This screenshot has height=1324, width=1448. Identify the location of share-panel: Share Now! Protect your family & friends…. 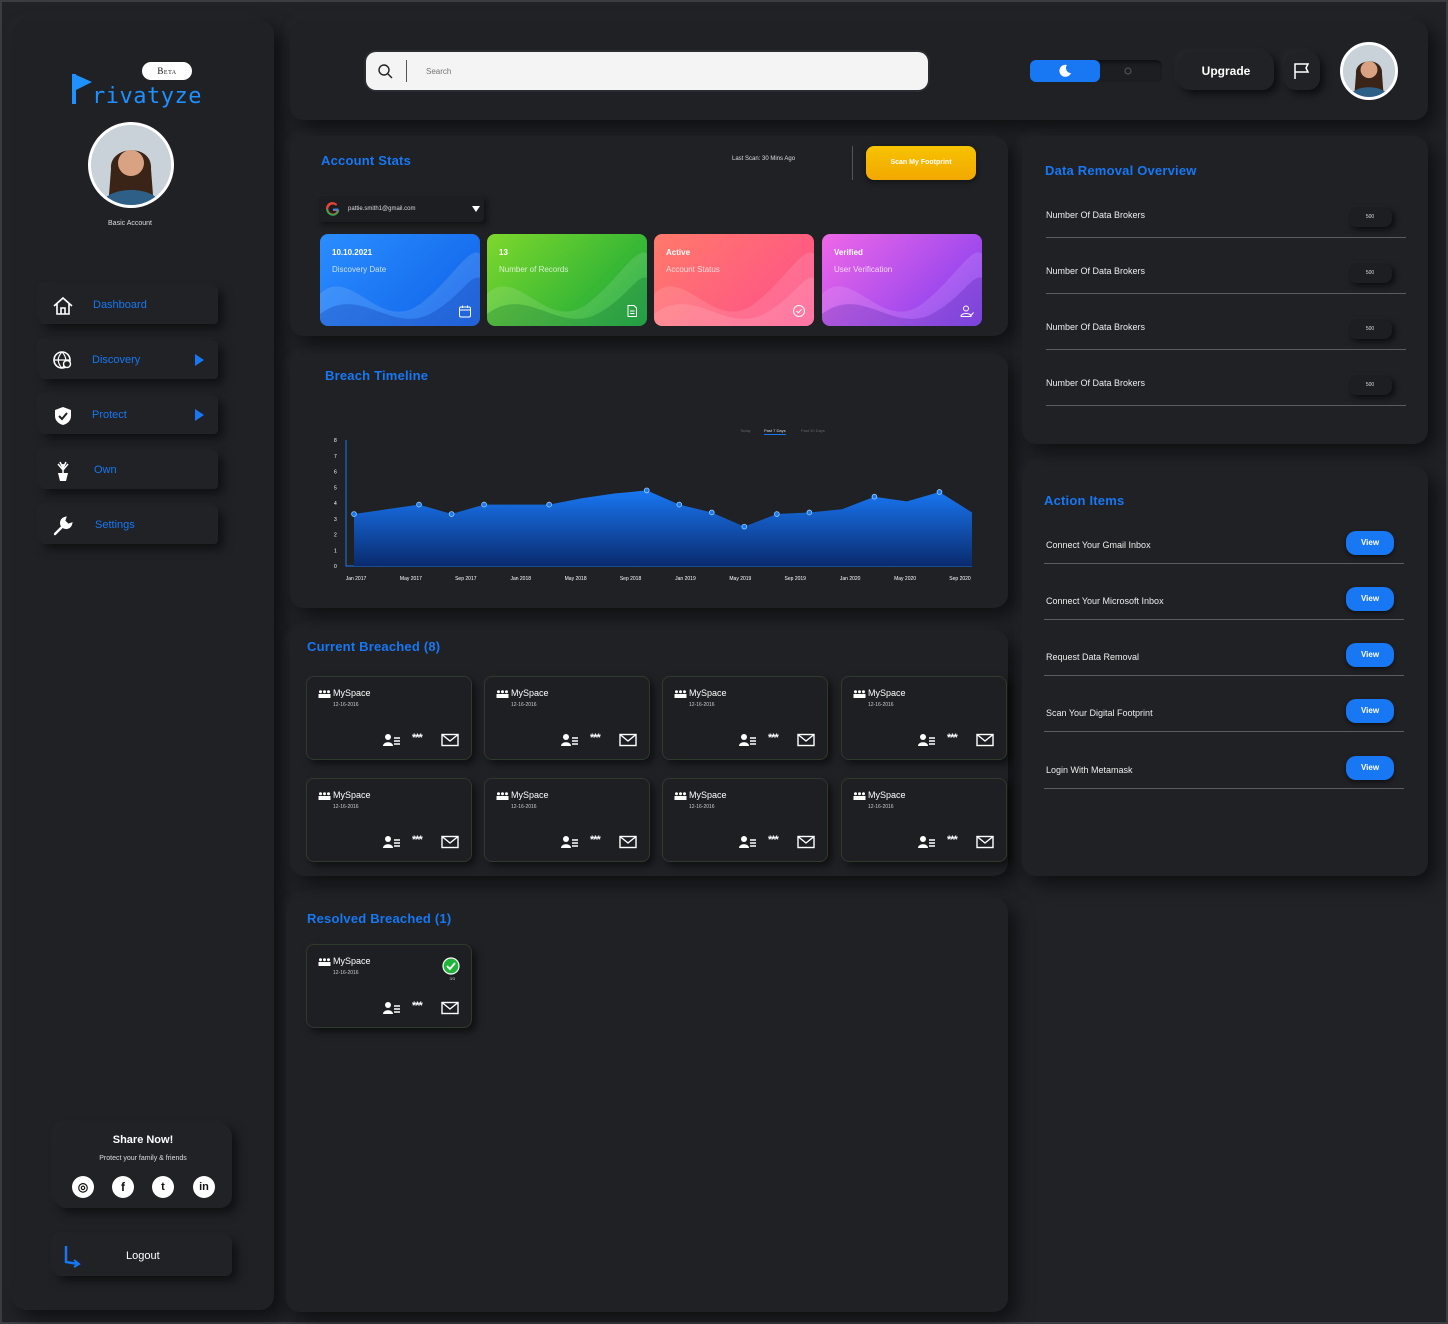
(143, 1166).